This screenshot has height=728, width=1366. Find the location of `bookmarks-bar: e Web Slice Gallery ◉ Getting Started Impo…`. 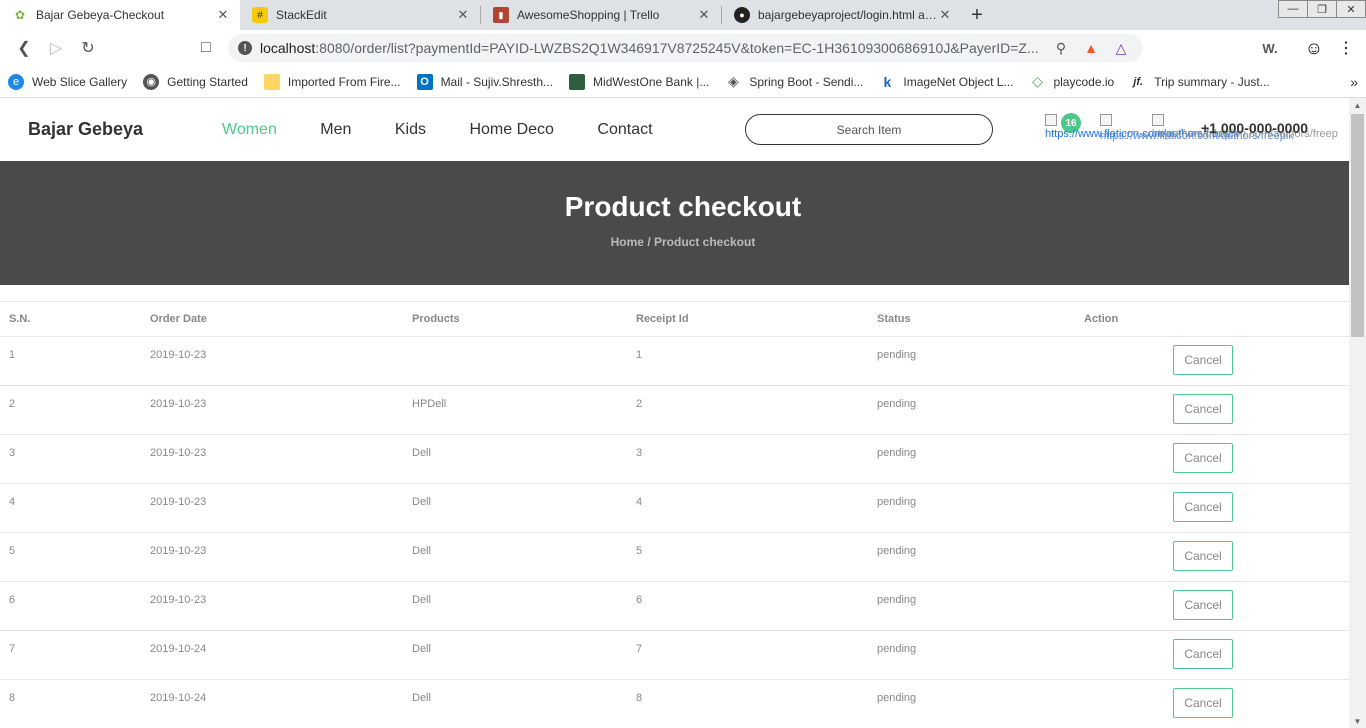

bookmarks-bar: e Web Slice Gallery ◉ Getting Started Impo… is located at coordinates (683, 82).